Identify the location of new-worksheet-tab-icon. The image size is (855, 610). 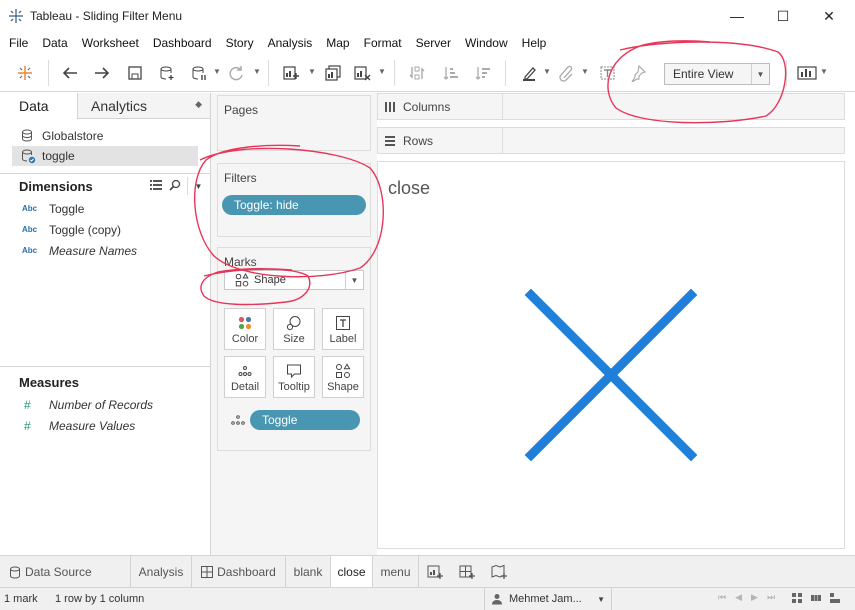
(435, 572).